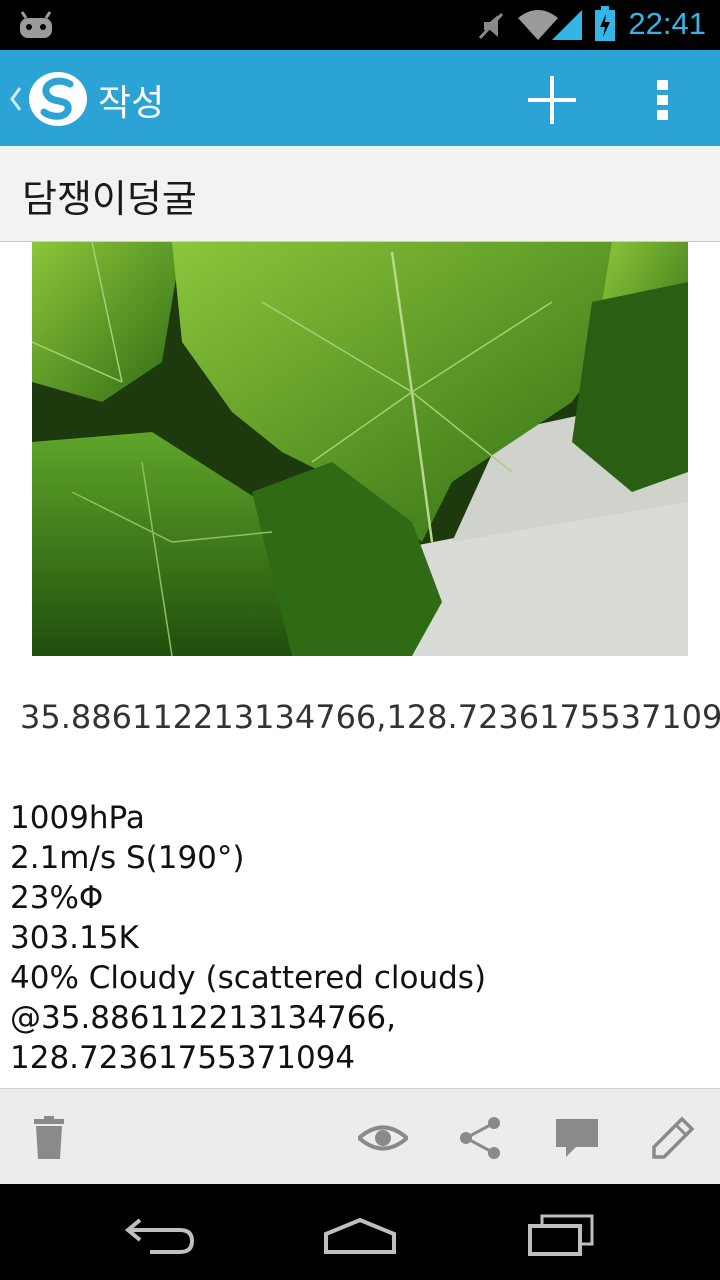 Image resolution: width=720 pixels, height=1280 pixels. What do you see at coordinates (560, 1234) in the screenshot?
I see `recents-icon` at bounding box center [560, 1234].